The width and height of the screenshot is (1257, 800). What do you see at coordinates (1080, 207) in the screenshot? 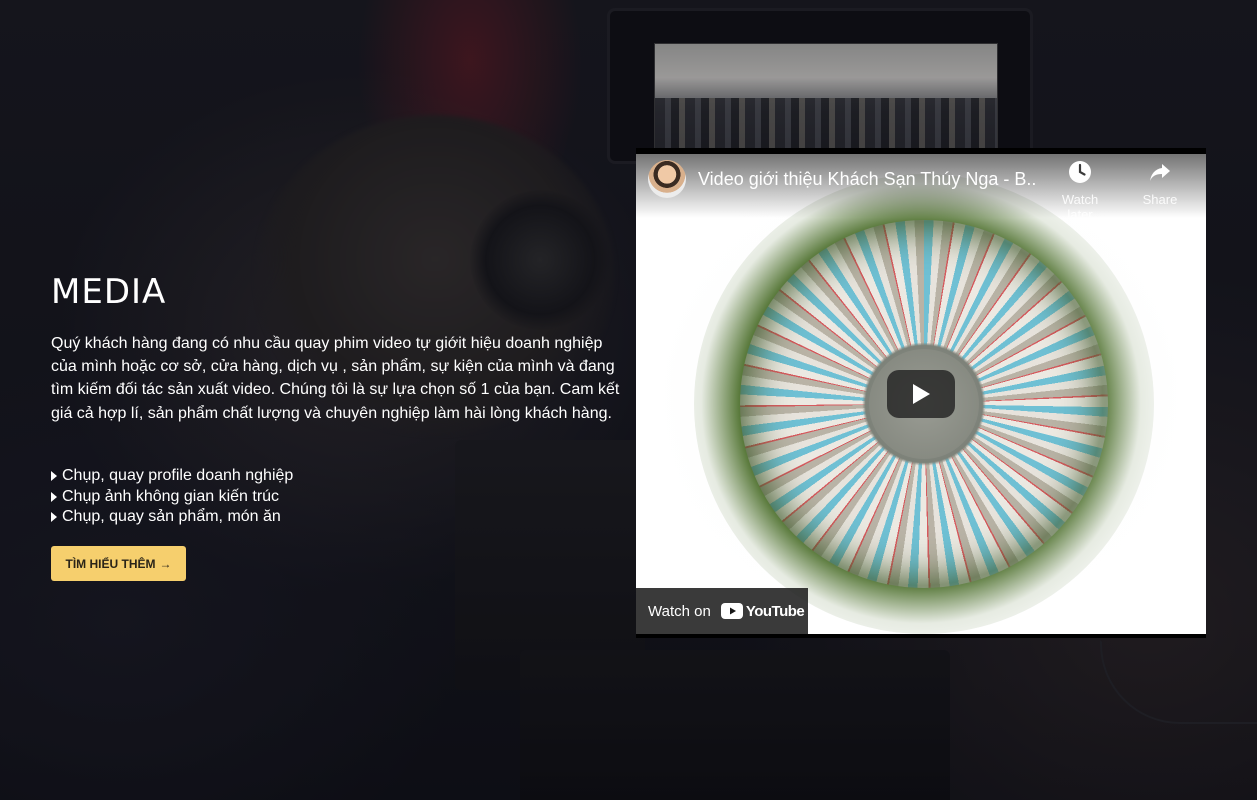
I see `watch-later-label: Watch later` at bounding box center [1080, 207].